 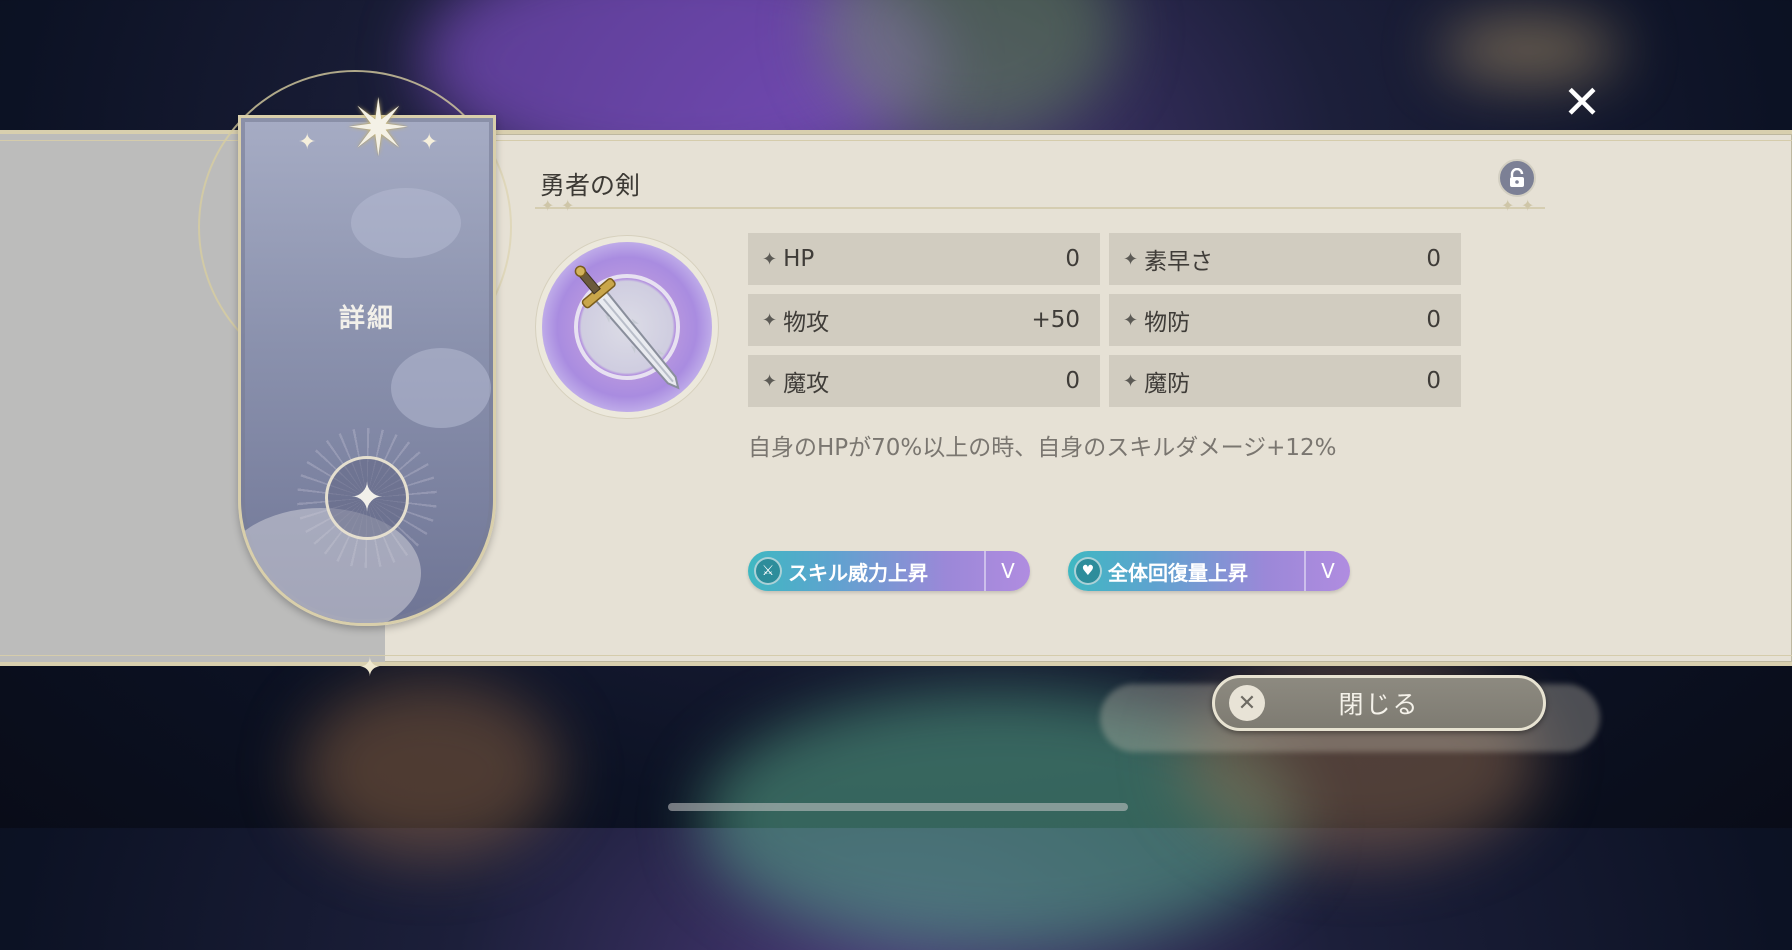 What do you see at coordinates (924, 381) in the screenshot?
I see `stat-magic-attack: ✦ 魔攻 0` at bounding box center [924, 381].